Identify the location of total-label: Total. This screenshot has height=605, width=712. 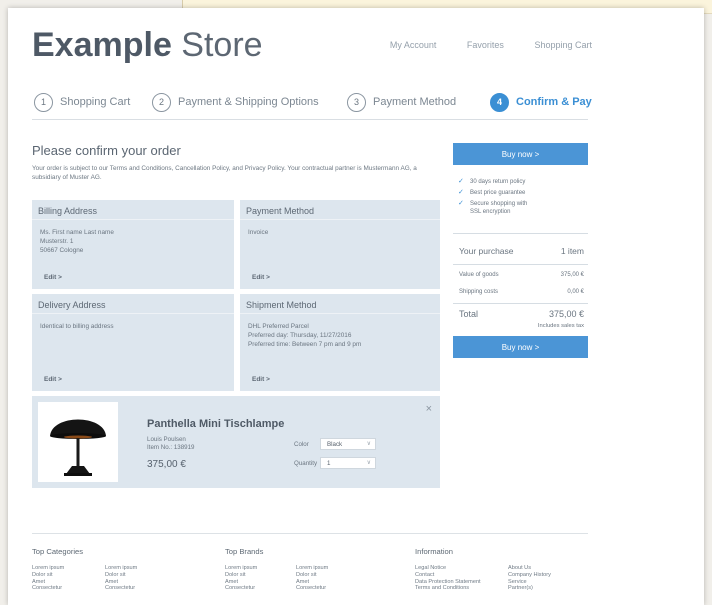
(469, 314).